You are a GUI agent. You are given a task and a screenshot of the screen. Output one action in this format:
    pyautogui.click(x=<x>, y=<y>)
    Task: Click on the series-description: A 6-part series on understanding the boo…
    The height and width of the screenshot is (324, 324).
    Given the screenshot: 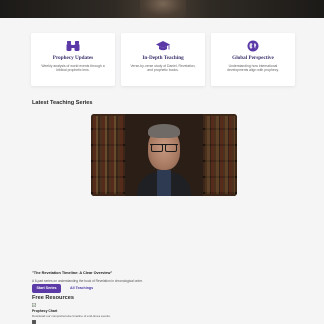 What is the action you would take?
    pyautogui.click(x=87, y=281)
    